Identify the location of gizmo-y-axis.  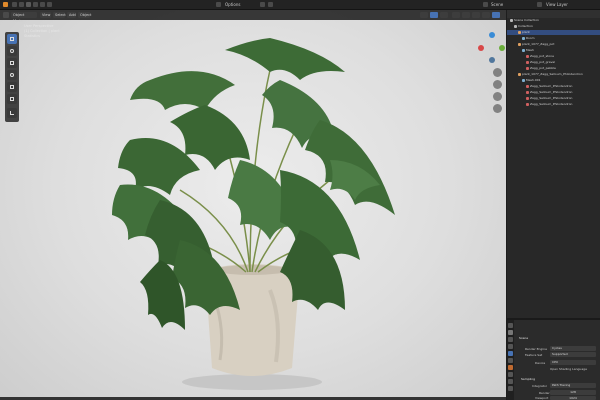
(502, 48).